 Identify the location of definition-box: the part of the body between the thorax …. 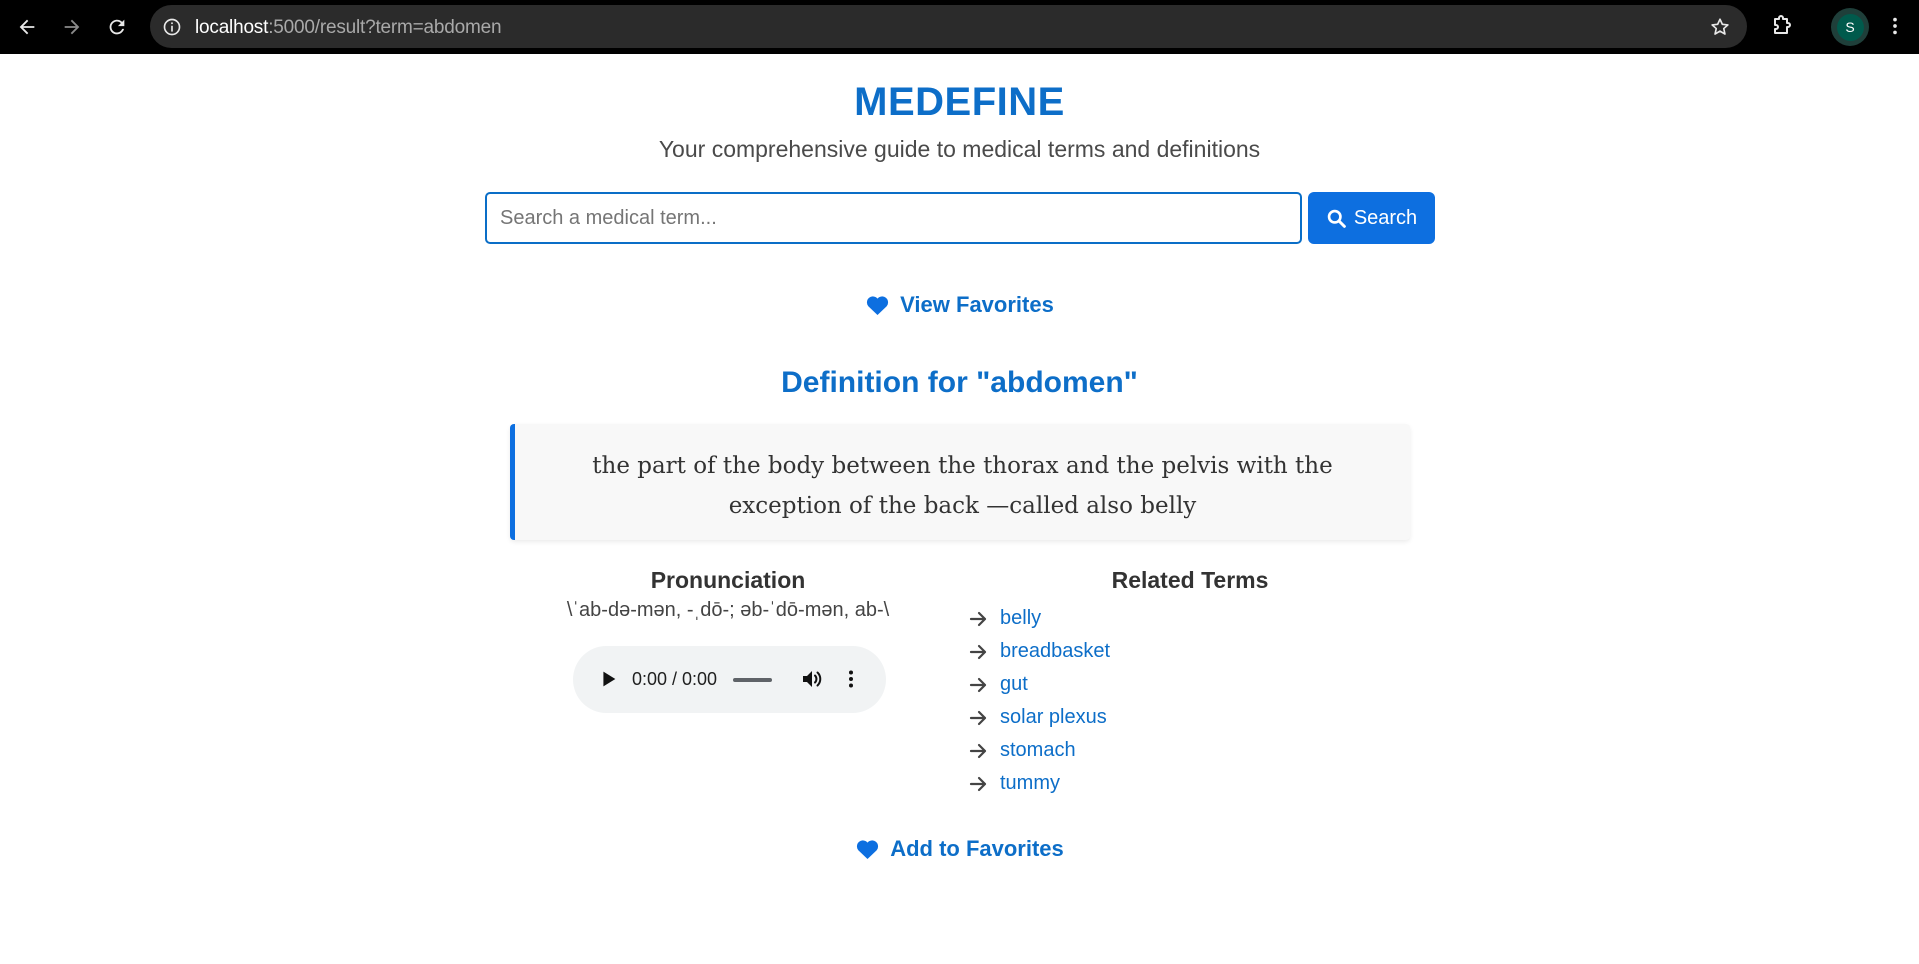
(960, 482).